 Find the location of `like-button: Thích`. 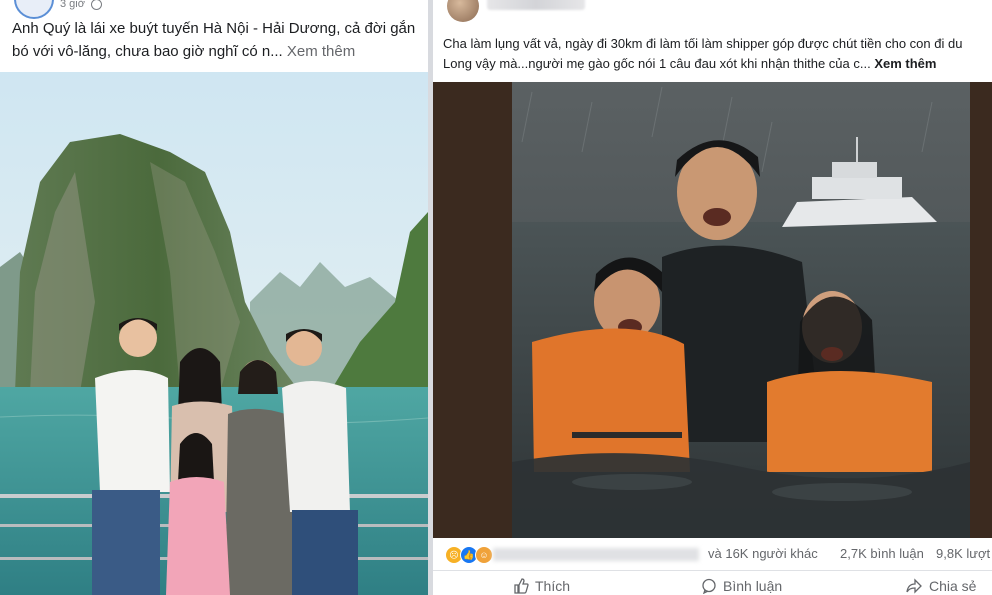

like-button: Thích is located at coordinates (541, 586).